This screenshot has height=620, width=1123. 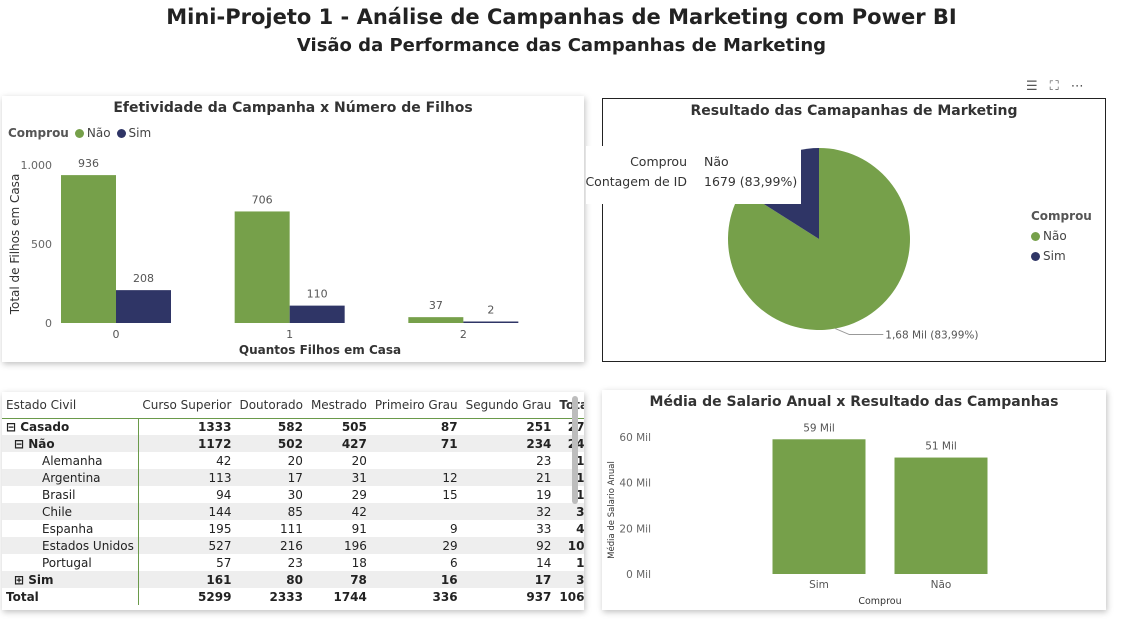 I want to click on tooltip-value-contagem: 1679 (83,99%), so click(x=751, y=181).